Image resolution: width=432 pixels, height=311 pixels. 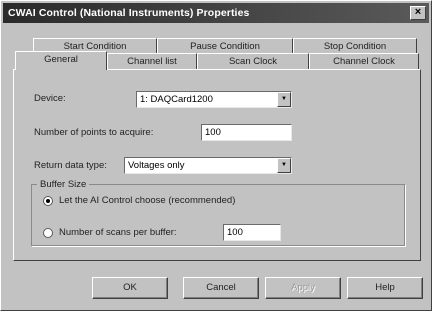 I want to click on tab-general: General, so click(x=61, y=60).